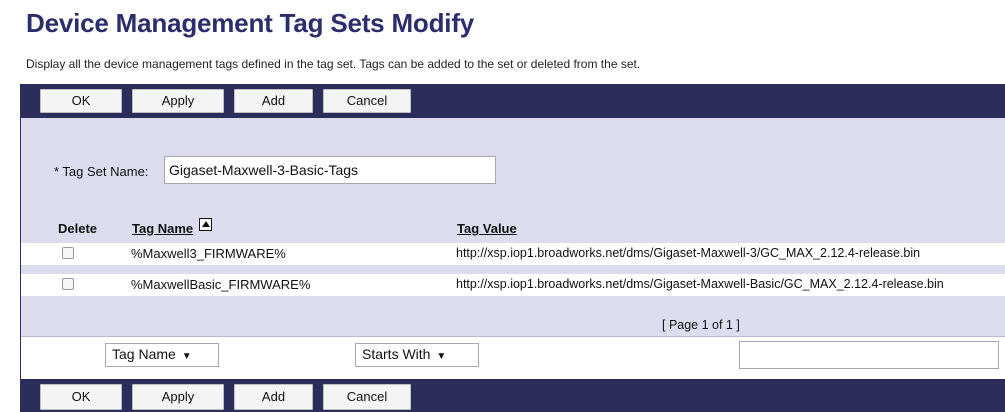  Describe the element at coordinates (512, 101) in the screenshot. I see `top-toolbar: OK Apply Add Cancel` at that location.